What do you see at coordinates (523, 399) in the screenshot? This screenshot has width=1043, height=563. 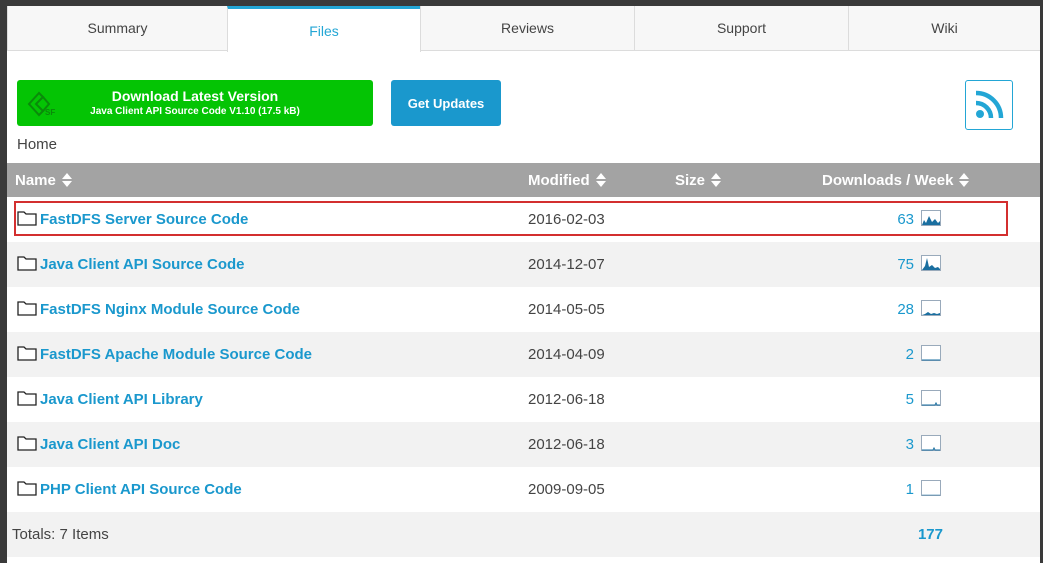 I see `table-row: Java Client API Library 2012-06-18 5` at bounding box center [523, 399].